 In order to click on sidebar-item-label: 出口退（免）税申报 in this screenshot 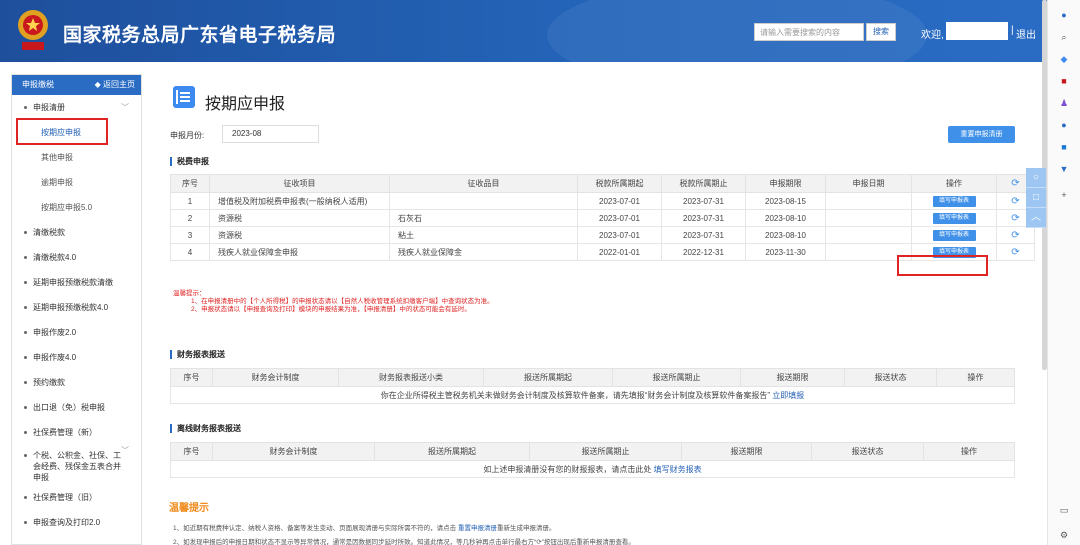, I will do `click(69, 407)`.